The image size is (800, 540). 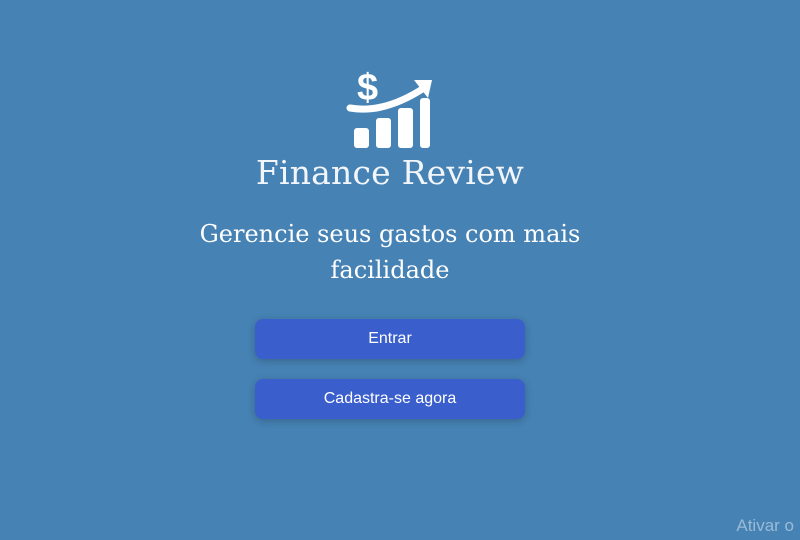 I want to click on activation-watermark: Ativar o, so click(x=765, y=525).